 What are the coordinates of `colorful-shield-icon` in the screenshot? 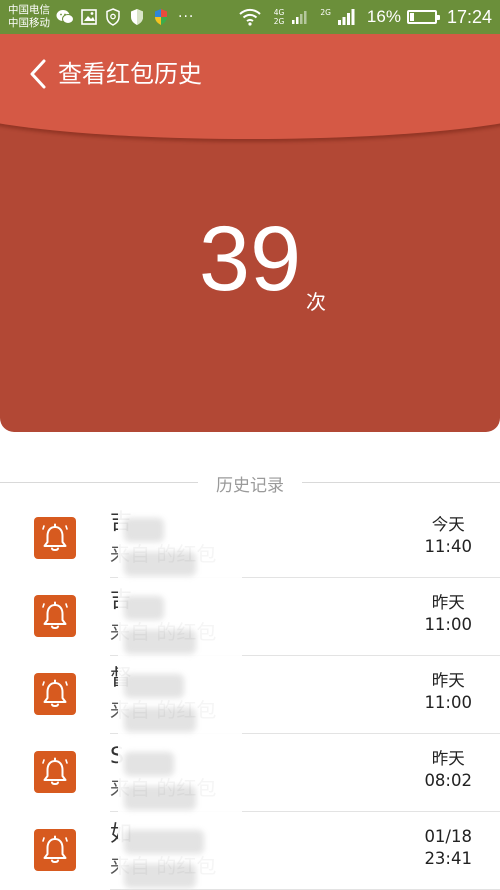 It's located at (161, 17).